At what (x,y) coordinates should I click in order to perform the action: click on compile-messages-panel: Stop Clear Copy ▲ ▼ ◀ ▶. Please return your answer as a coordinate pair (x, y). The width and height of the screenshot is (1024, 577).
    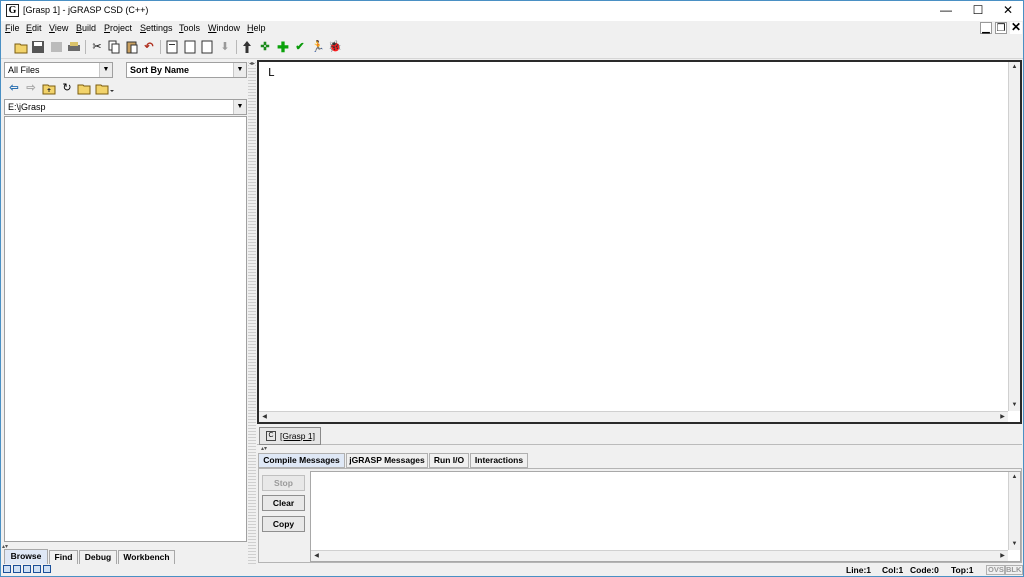
    Looking at the image, I should click on (640, 515).